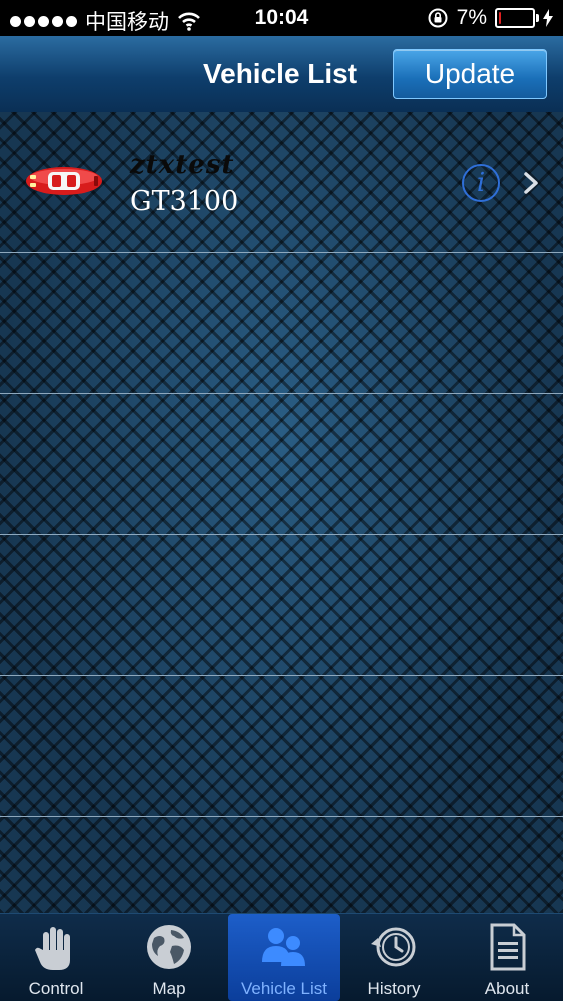 Image resolution: width=563 pixels, height=1001 pixels. What do you see at coordinates (283, 947) in the screenshot?
I see `users-icon` at bounding box center [283, 947].